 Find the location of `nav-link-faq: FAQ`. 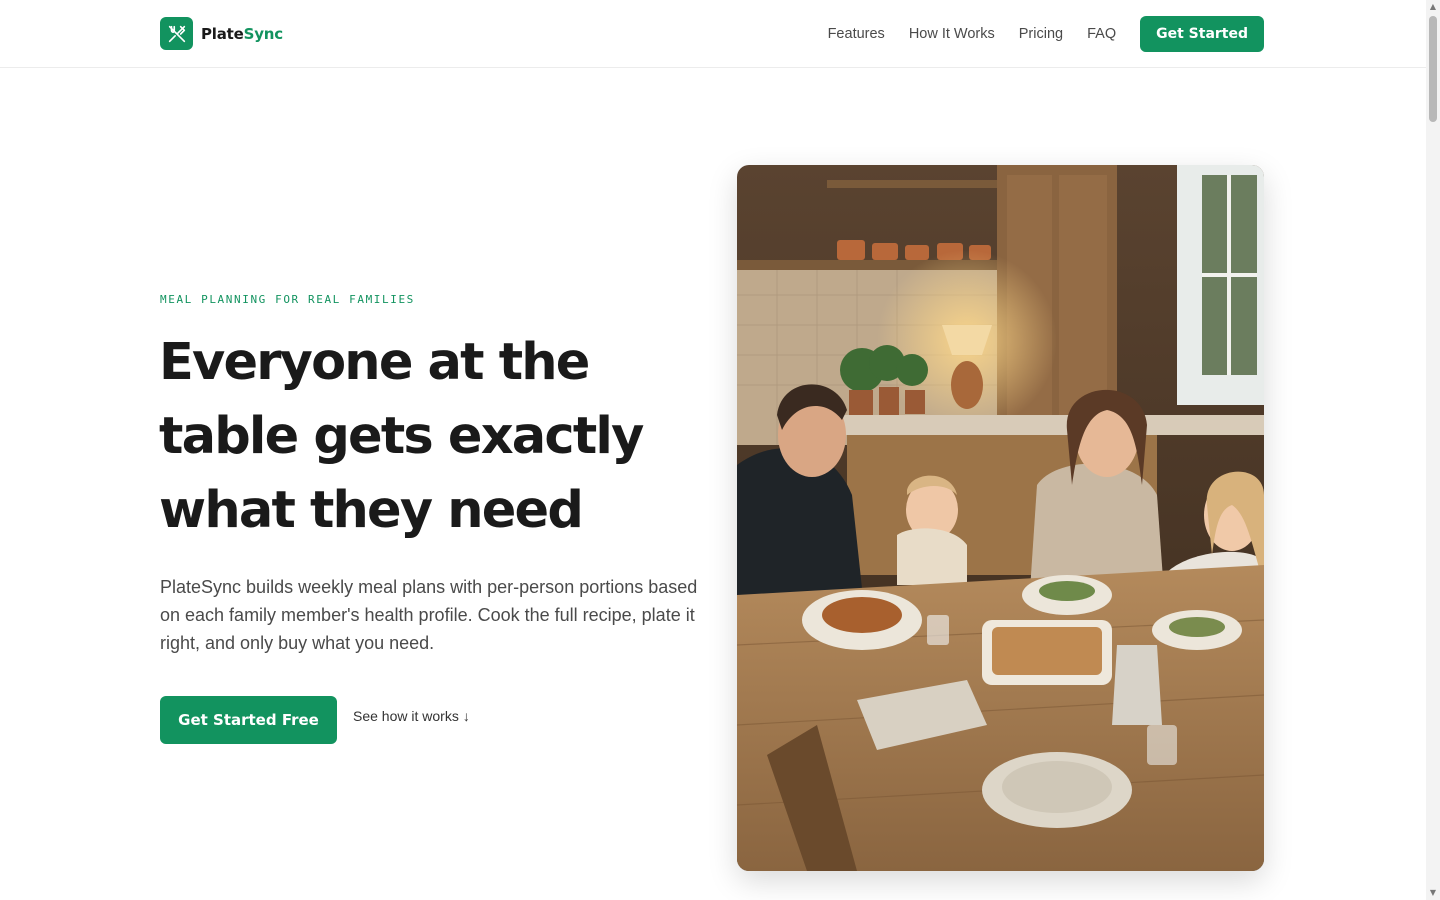

nav-link-faq: FAQ is located at coordinates (1101, 34).